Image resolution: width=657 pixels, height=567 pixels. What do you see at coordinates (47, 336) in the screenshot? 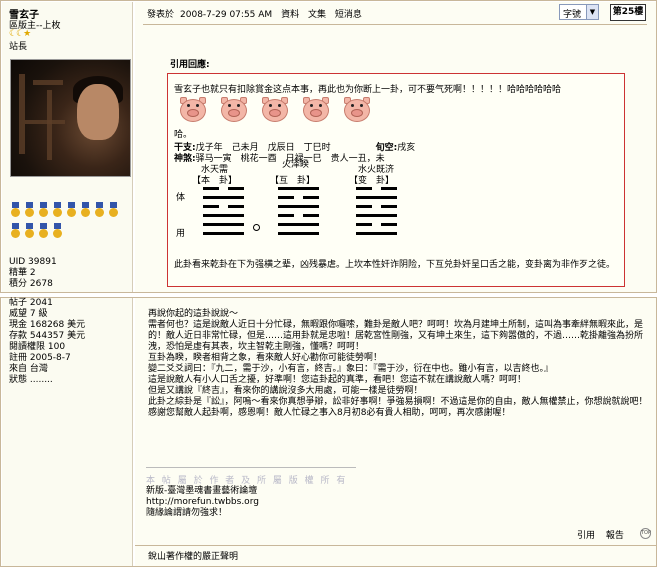
I see `stat-deposit: 存款 544357 美元` at bounding box center [47, 336].